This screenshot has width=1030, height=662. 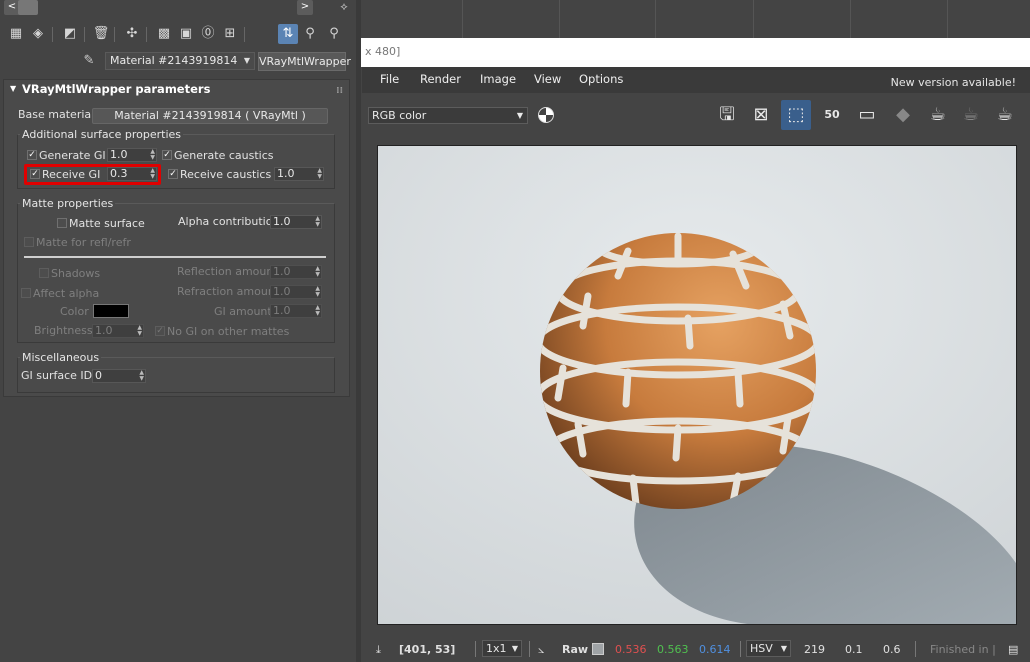 What do you see at coordinates (299, 174) in the screenshot?
I see `receive-caustics-spinner: 1.0 ▲ ▼` at bounding box center [299, 174].